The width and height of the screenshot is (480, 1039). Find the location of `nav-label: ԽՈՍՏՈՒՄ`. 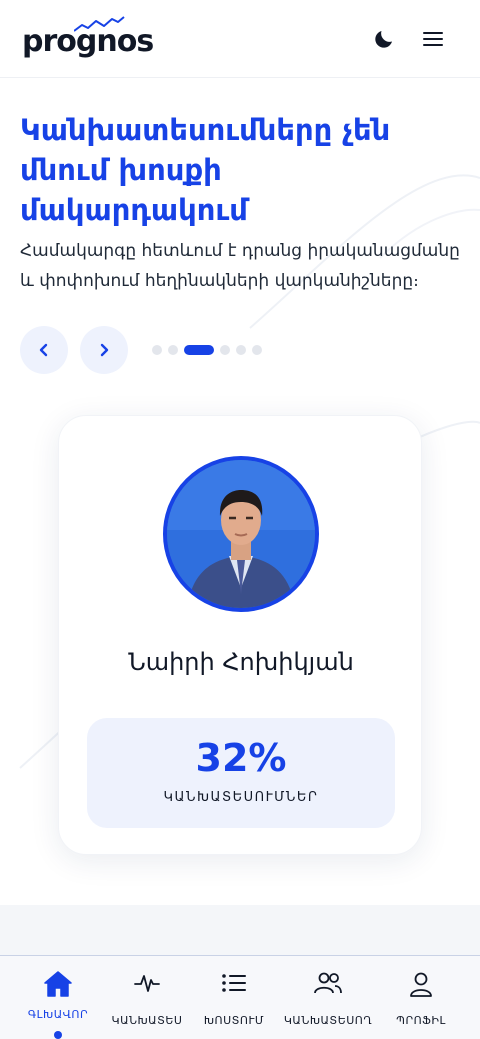

nav-label: ԽՈՍՏՈՒՄ is located at coordinates (234, 1020).